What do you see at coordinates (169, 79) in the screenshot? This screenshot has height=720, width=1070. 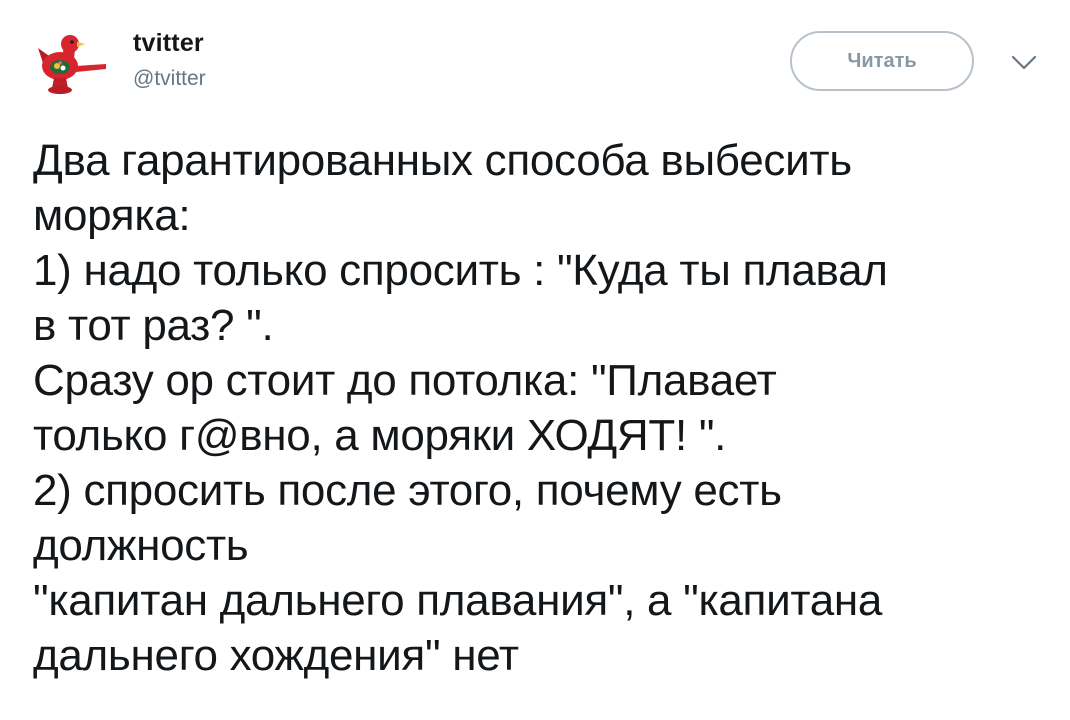 I see `user-handle: @tvitter` at bounding box center [169, 79].